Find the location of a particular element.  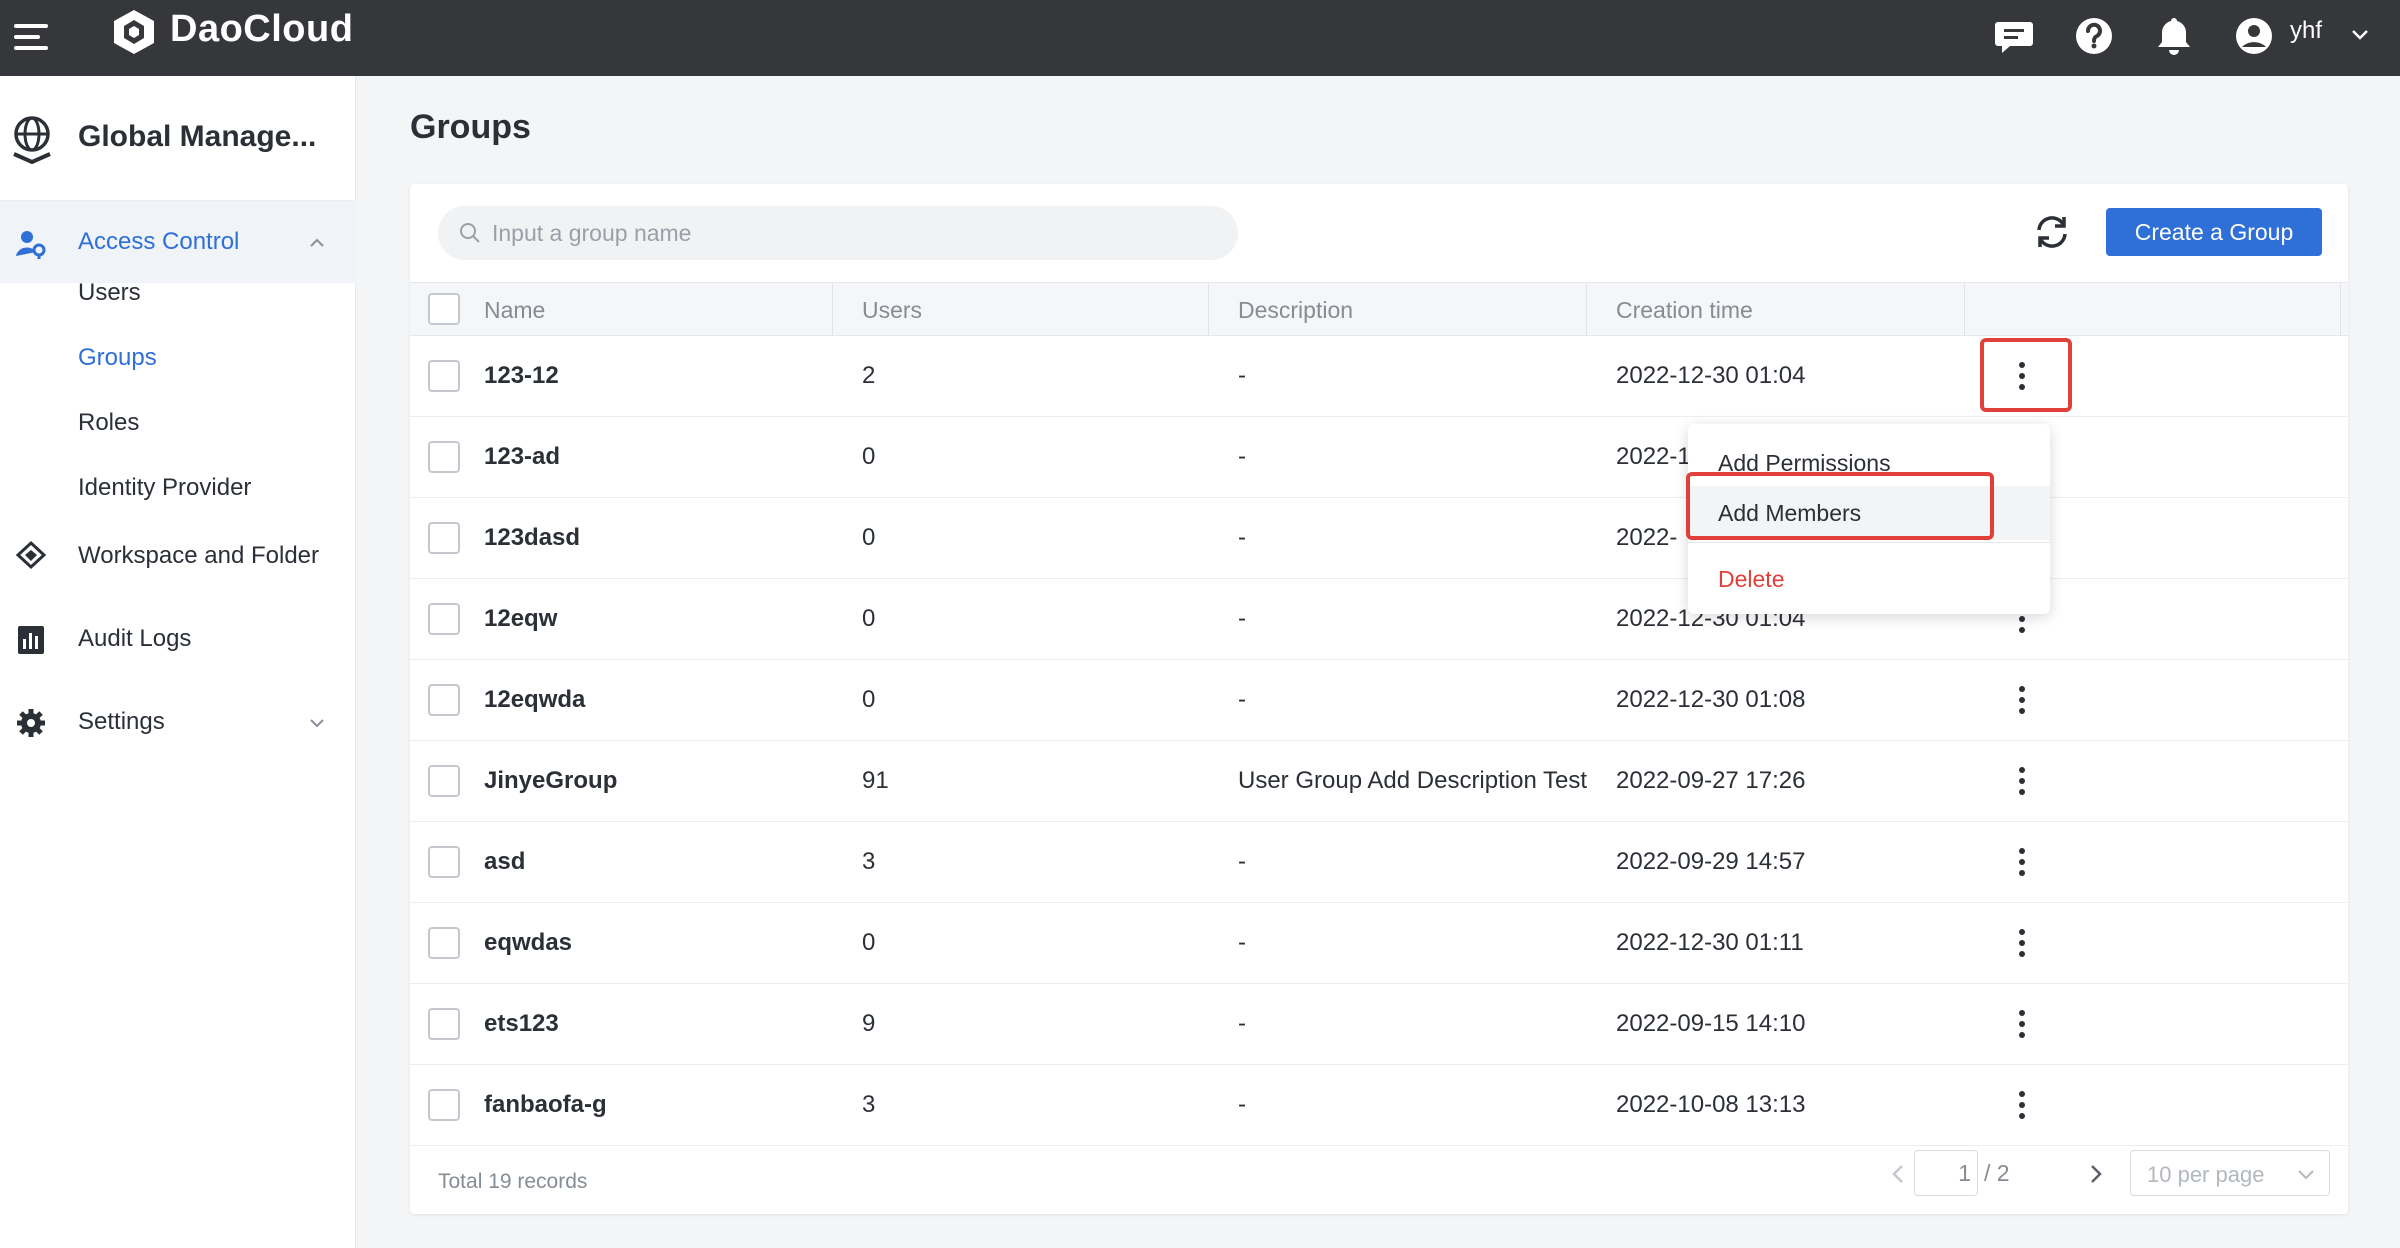

group-users: 2 is located at coordinates (869, 375).